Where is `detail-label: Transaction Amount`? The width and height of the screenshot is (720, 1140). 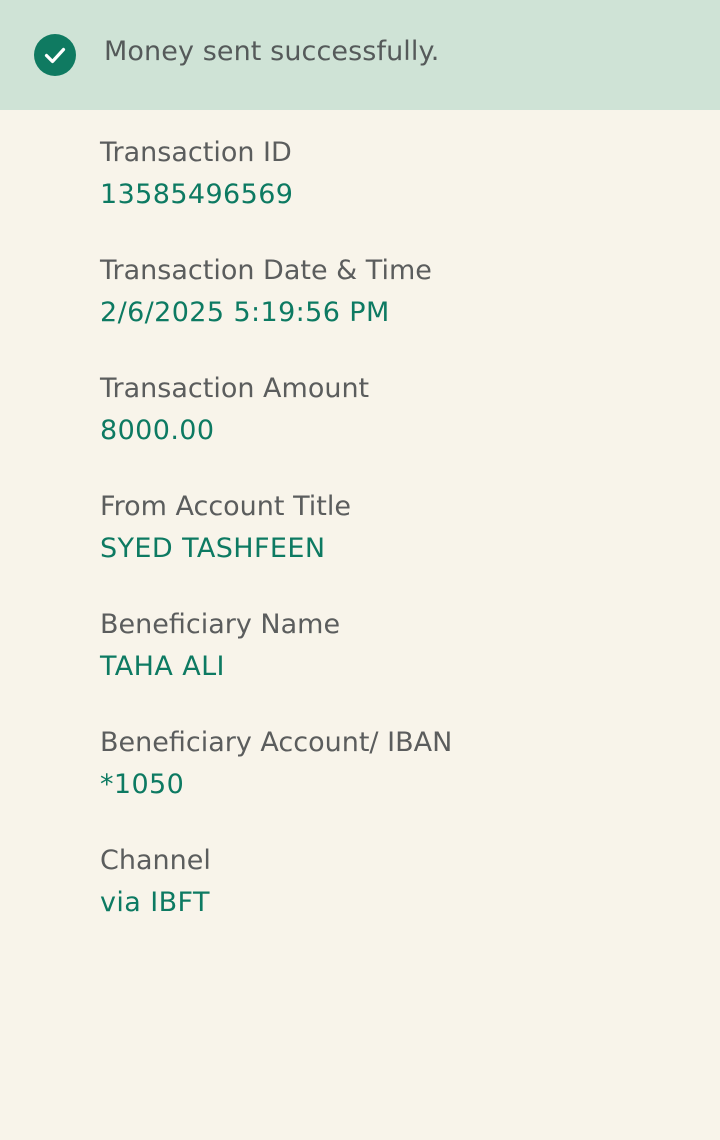 detail-label: Transaction Amount is located at coordinates (235, 388).